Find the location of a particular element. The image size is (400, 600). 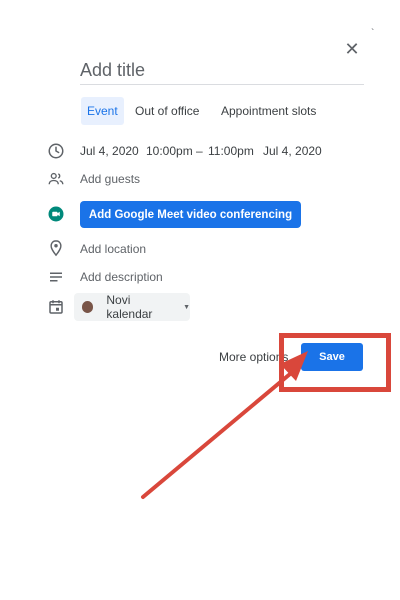

title-input is located at coordinates (222, 70).